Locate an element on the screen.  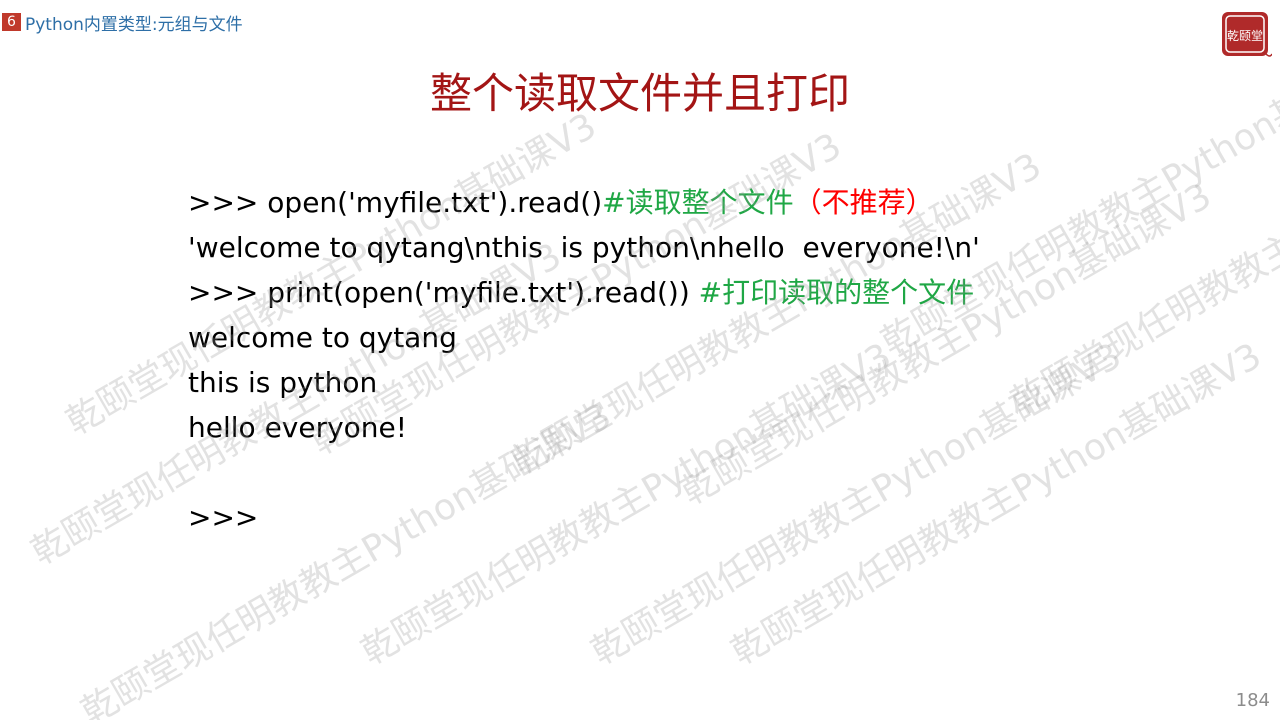
code-text: hello everyone! is located at coordinates (297, 427).